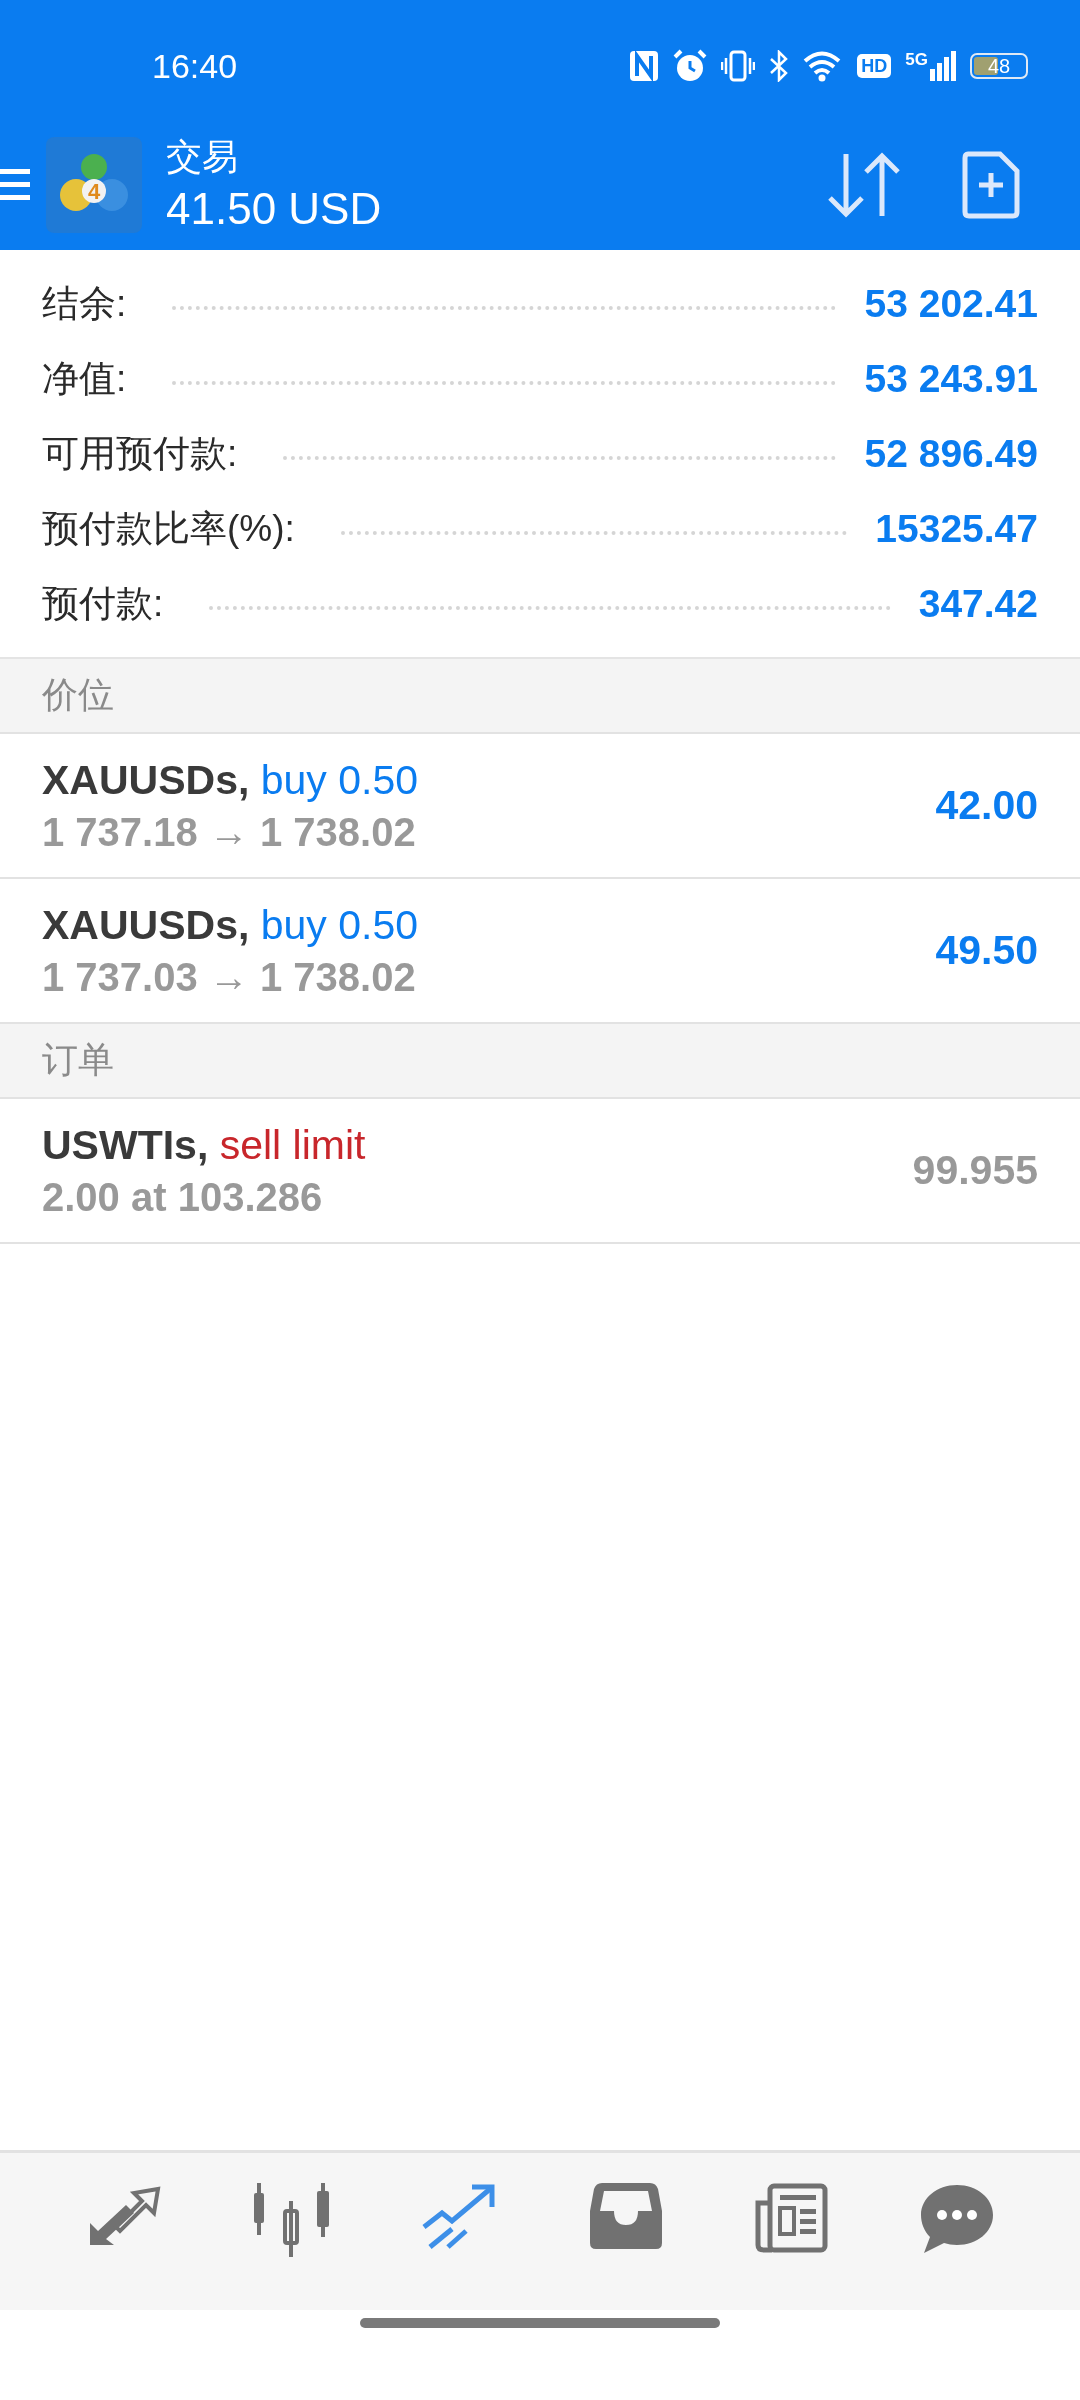 The image size is (1080, 2400). Describe the element at coordinates (943, 66) in the screenshot. I see `signal-icon` at that location.